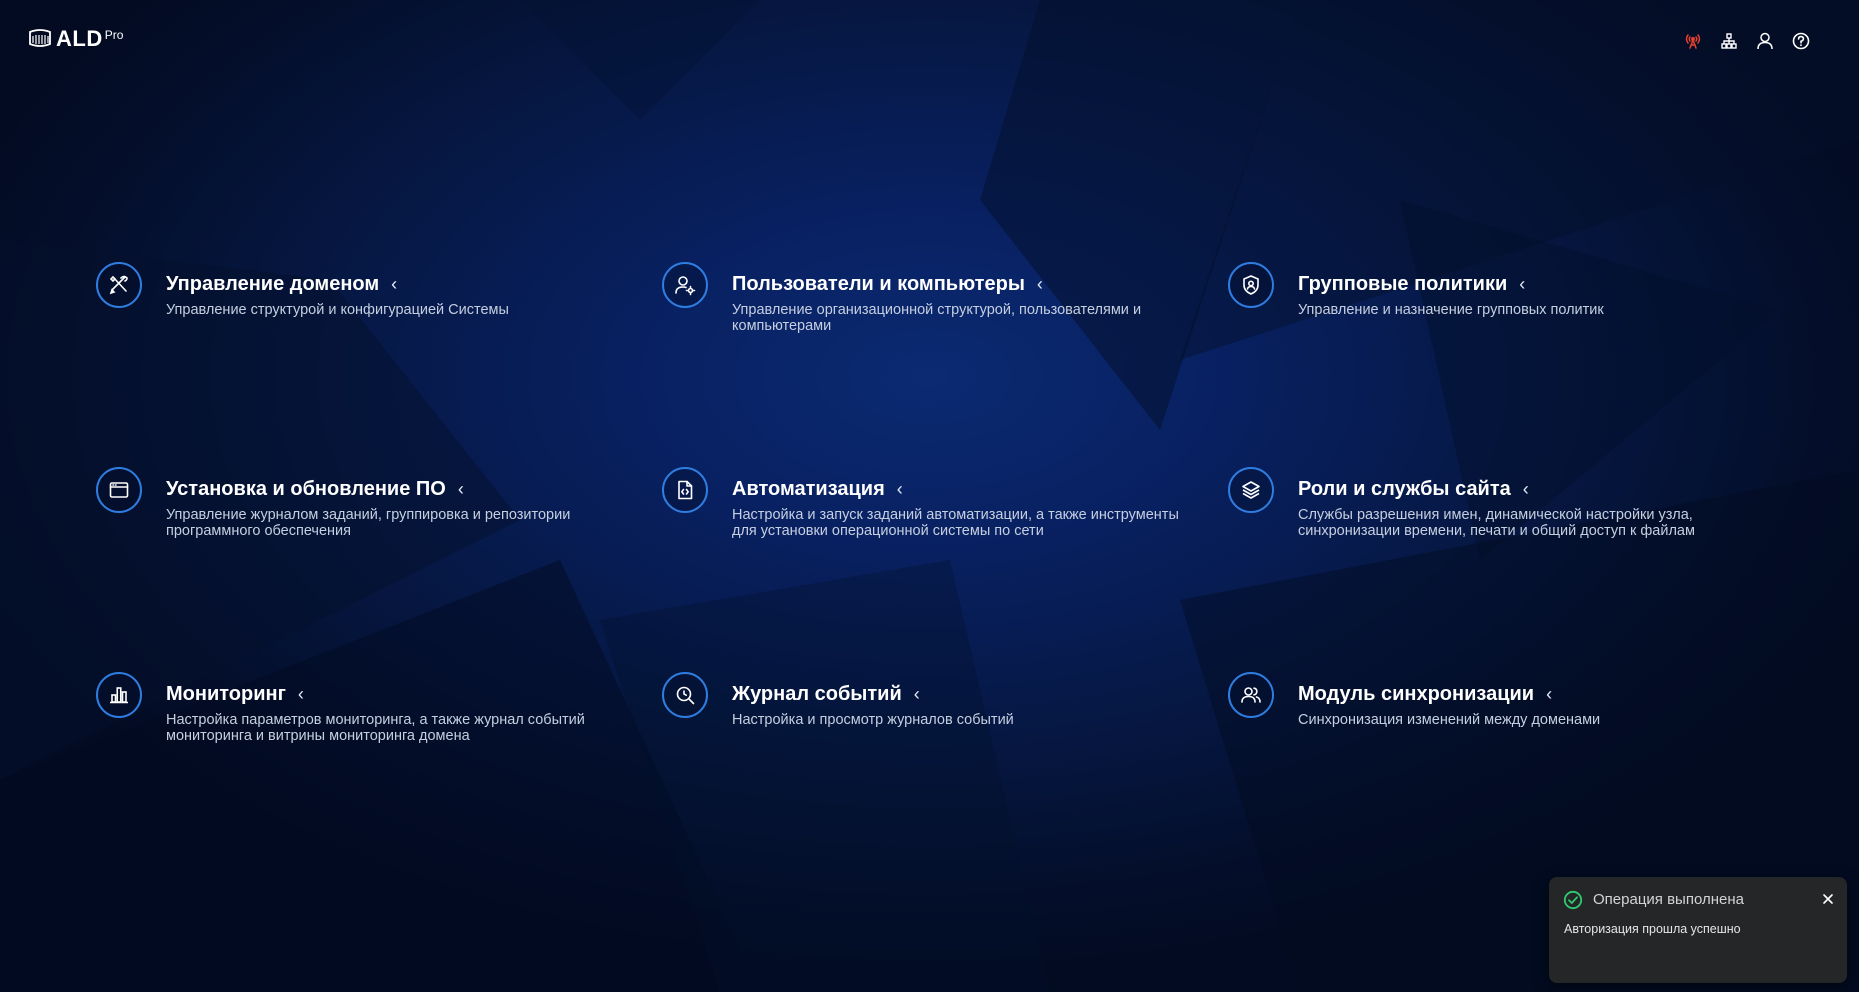 The width and height of the screenshot is (1859, 992). What do you see at coordinates (119, 490) in the screenshot?
I see `app-window-icon` at bounding box center [119, 490].